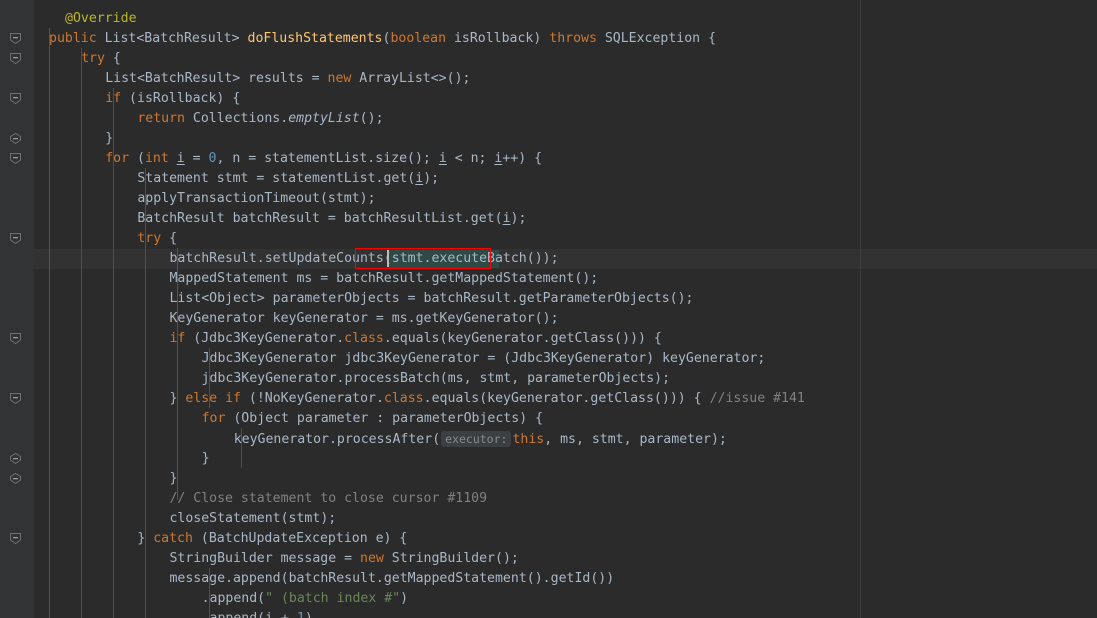  Describe the element at coordinates (364, 338) in the screenshot. I see `code-token: class` at that location.